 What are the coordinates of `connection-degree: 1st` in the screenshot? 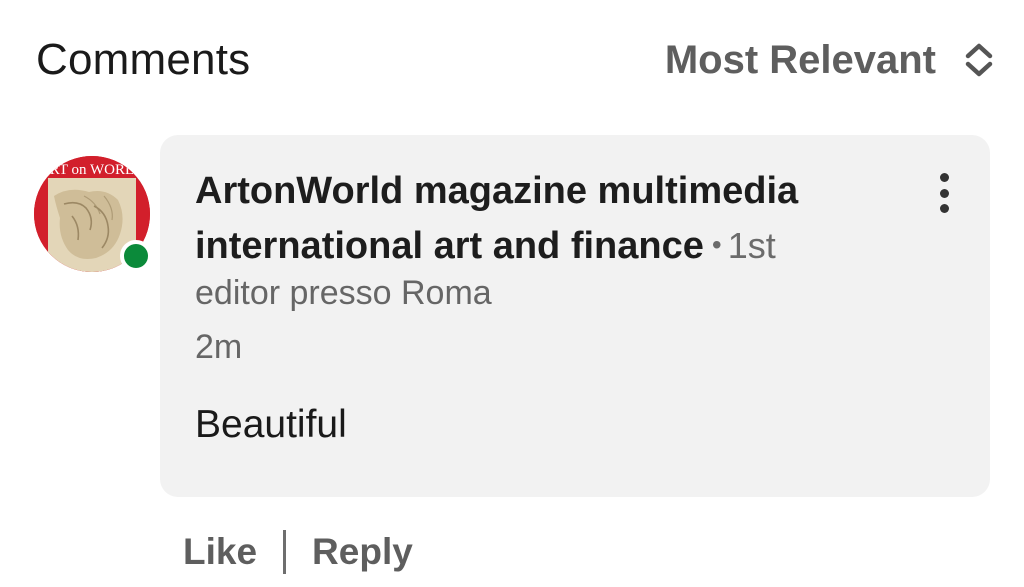 It's located at (751, 245).